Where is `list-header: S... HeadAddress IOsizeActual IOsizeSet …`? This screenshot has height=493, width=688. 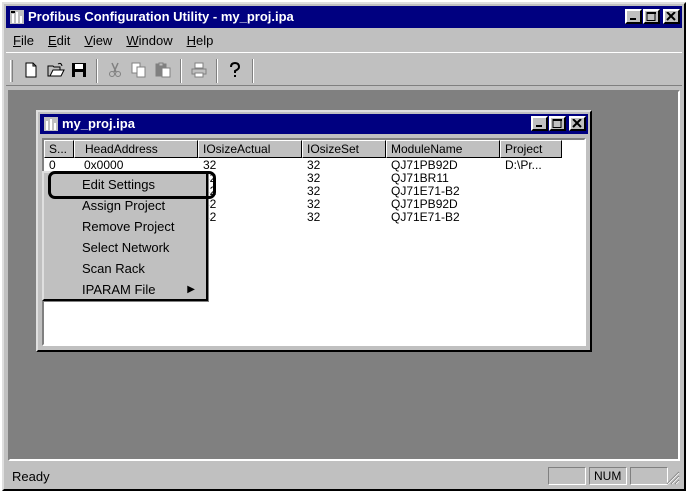
list-header: S... HeadAddress IOsizeActual IOsizeSet … is located at coordinates (303, 149).